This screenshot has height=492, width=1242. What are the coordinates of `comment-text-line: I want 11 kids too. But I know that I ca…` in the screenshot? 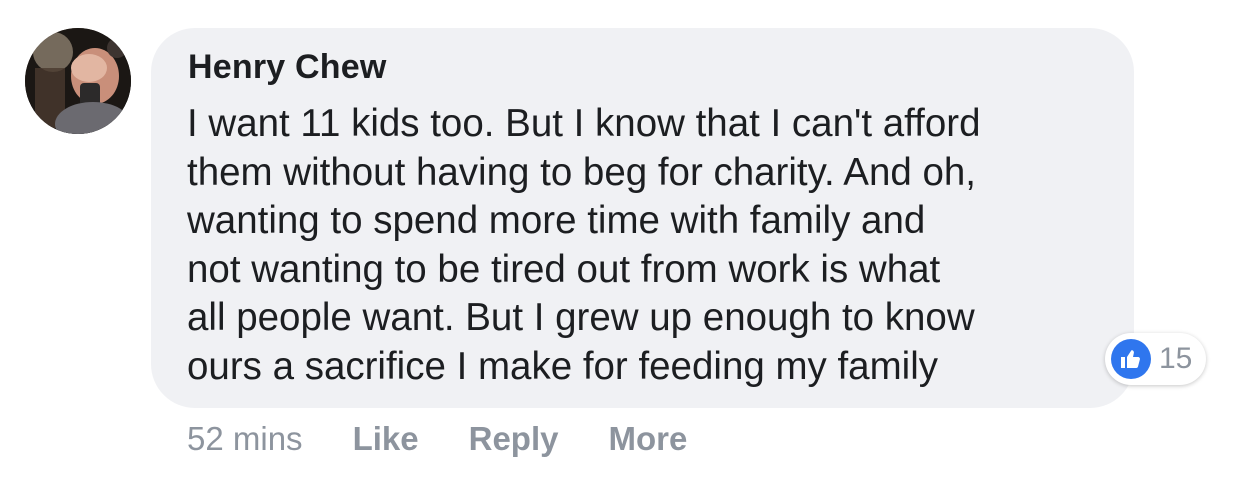 It's located at (584, 123).